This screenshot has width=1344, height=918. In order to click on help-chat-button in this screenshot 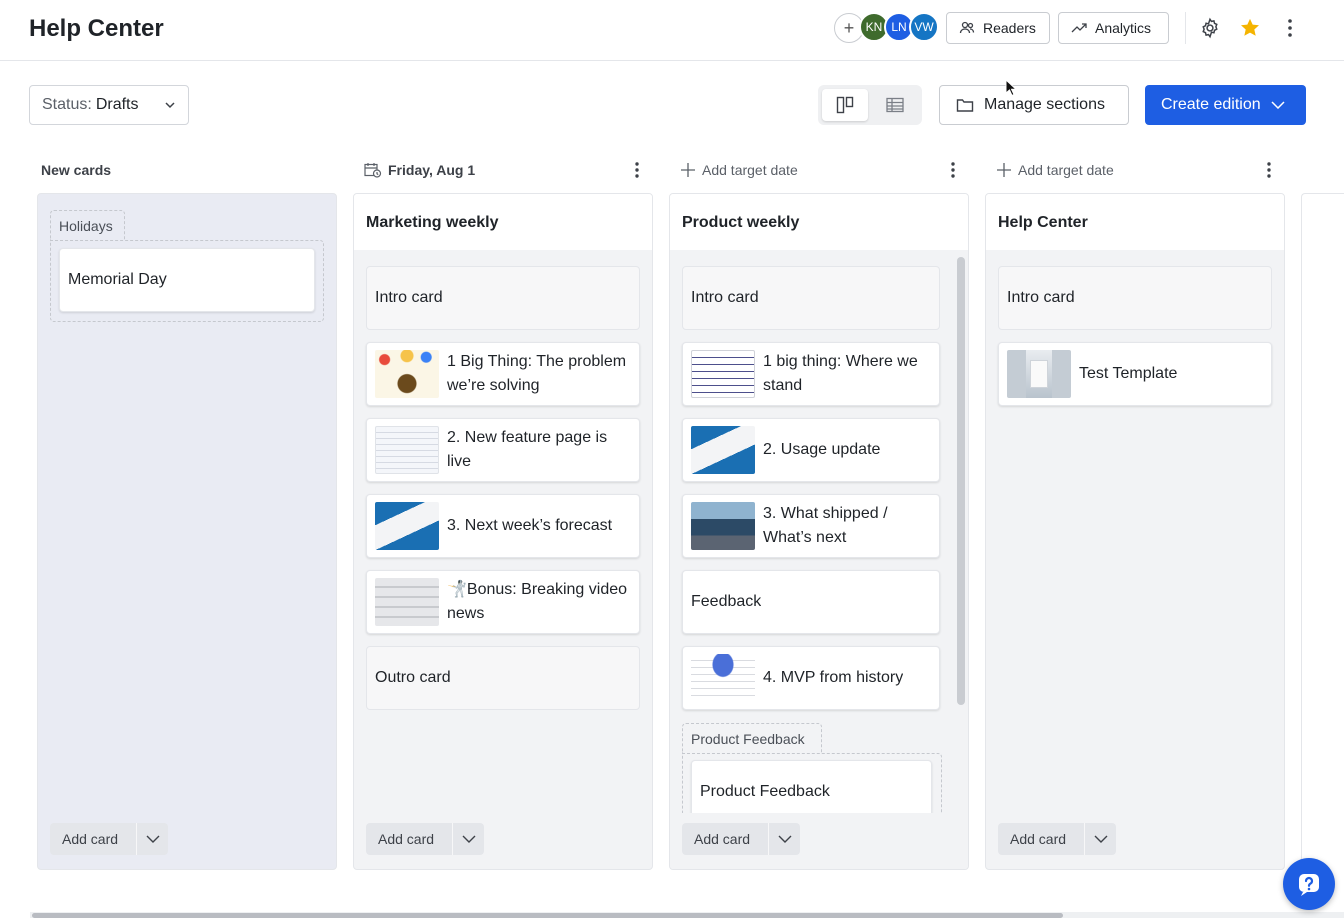, I will do `click(1309, 884)`.